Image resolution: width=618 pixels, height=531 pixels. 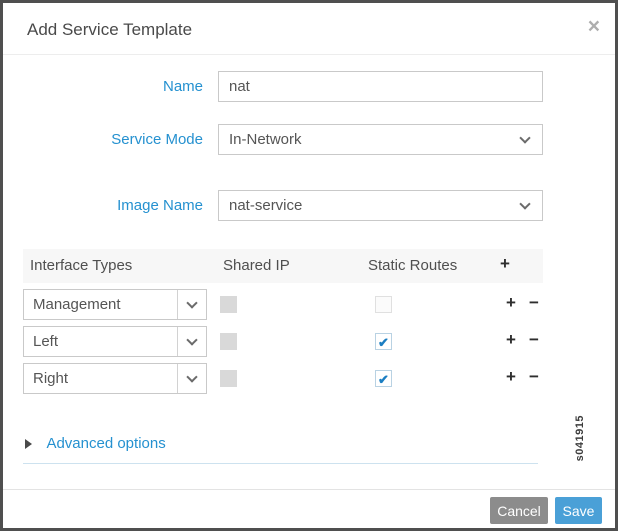 I want to click on advanced-options-divider, so click(x=280, y=463).